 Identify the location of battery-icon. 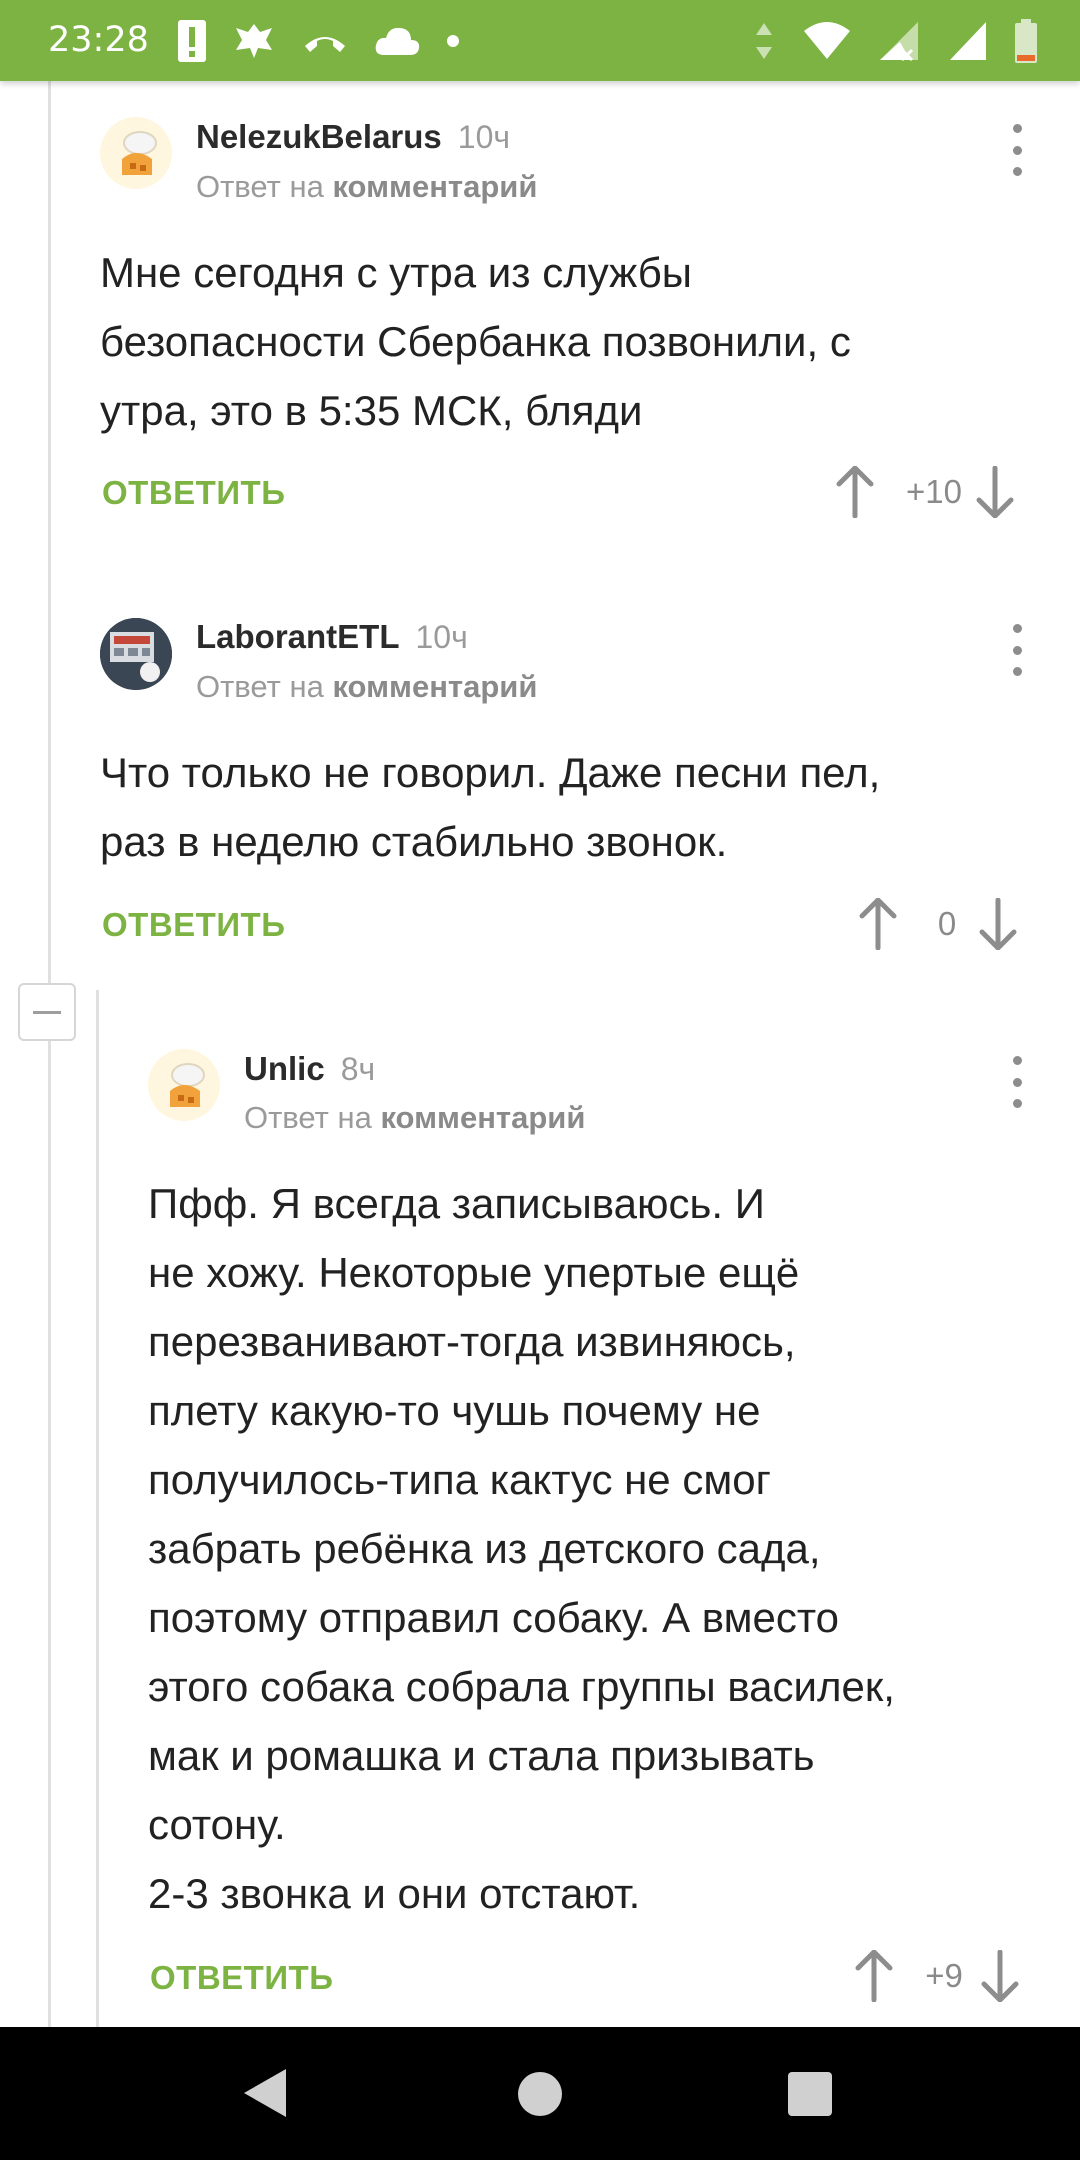
(1026, 41).